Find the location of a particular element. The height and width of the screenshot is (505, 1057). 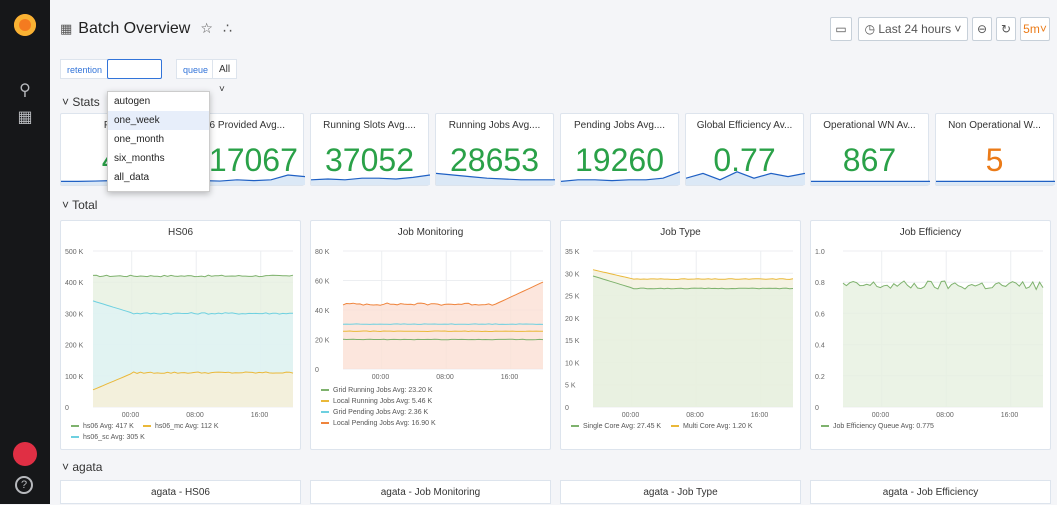

dropdown-option: autogen is located at coordinates (158, 101).